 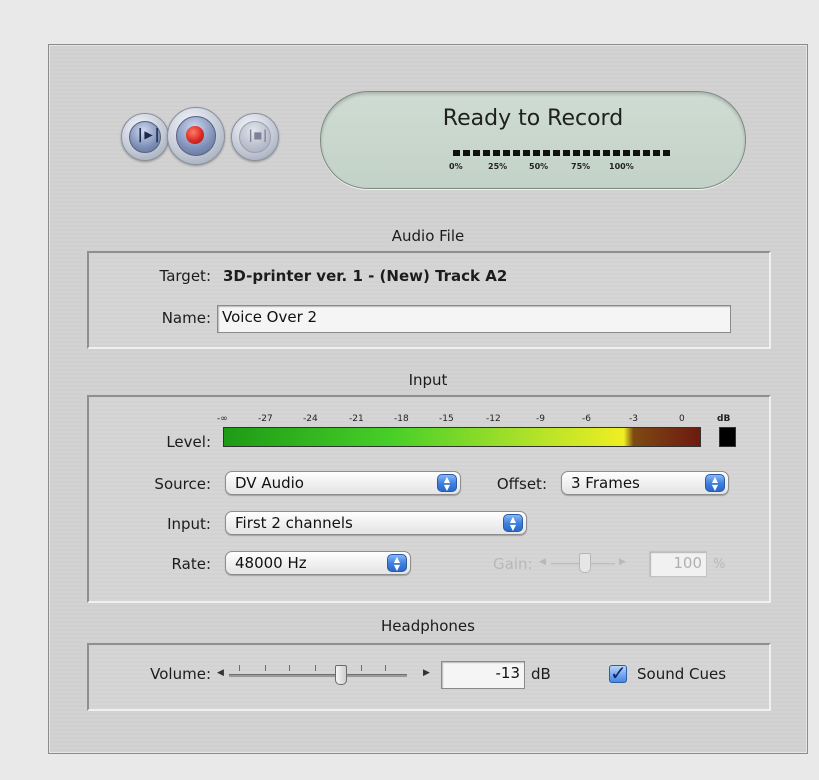 I want to click on play-in-out-icon: |▶|, so click(x=149, y=135).